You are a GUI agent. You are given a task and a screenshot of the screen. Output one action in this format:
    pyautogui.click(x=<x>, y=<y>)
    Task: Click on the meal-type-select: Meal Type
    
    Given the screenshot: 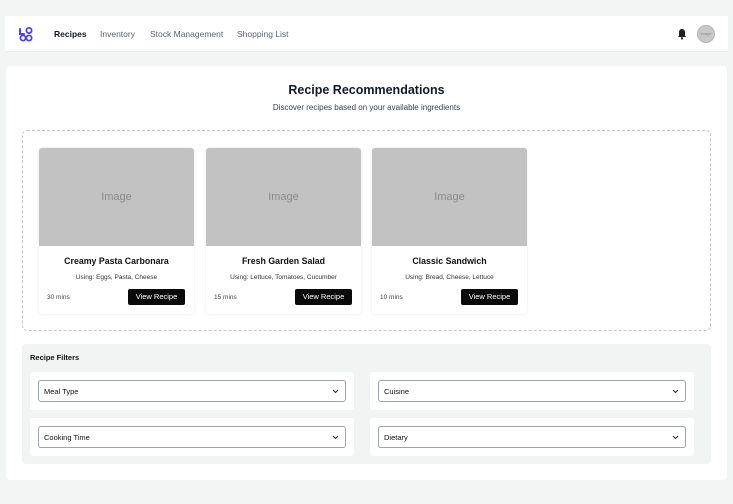 What is the action you would take?
    pyautogui.click(x=192, y=391)
    